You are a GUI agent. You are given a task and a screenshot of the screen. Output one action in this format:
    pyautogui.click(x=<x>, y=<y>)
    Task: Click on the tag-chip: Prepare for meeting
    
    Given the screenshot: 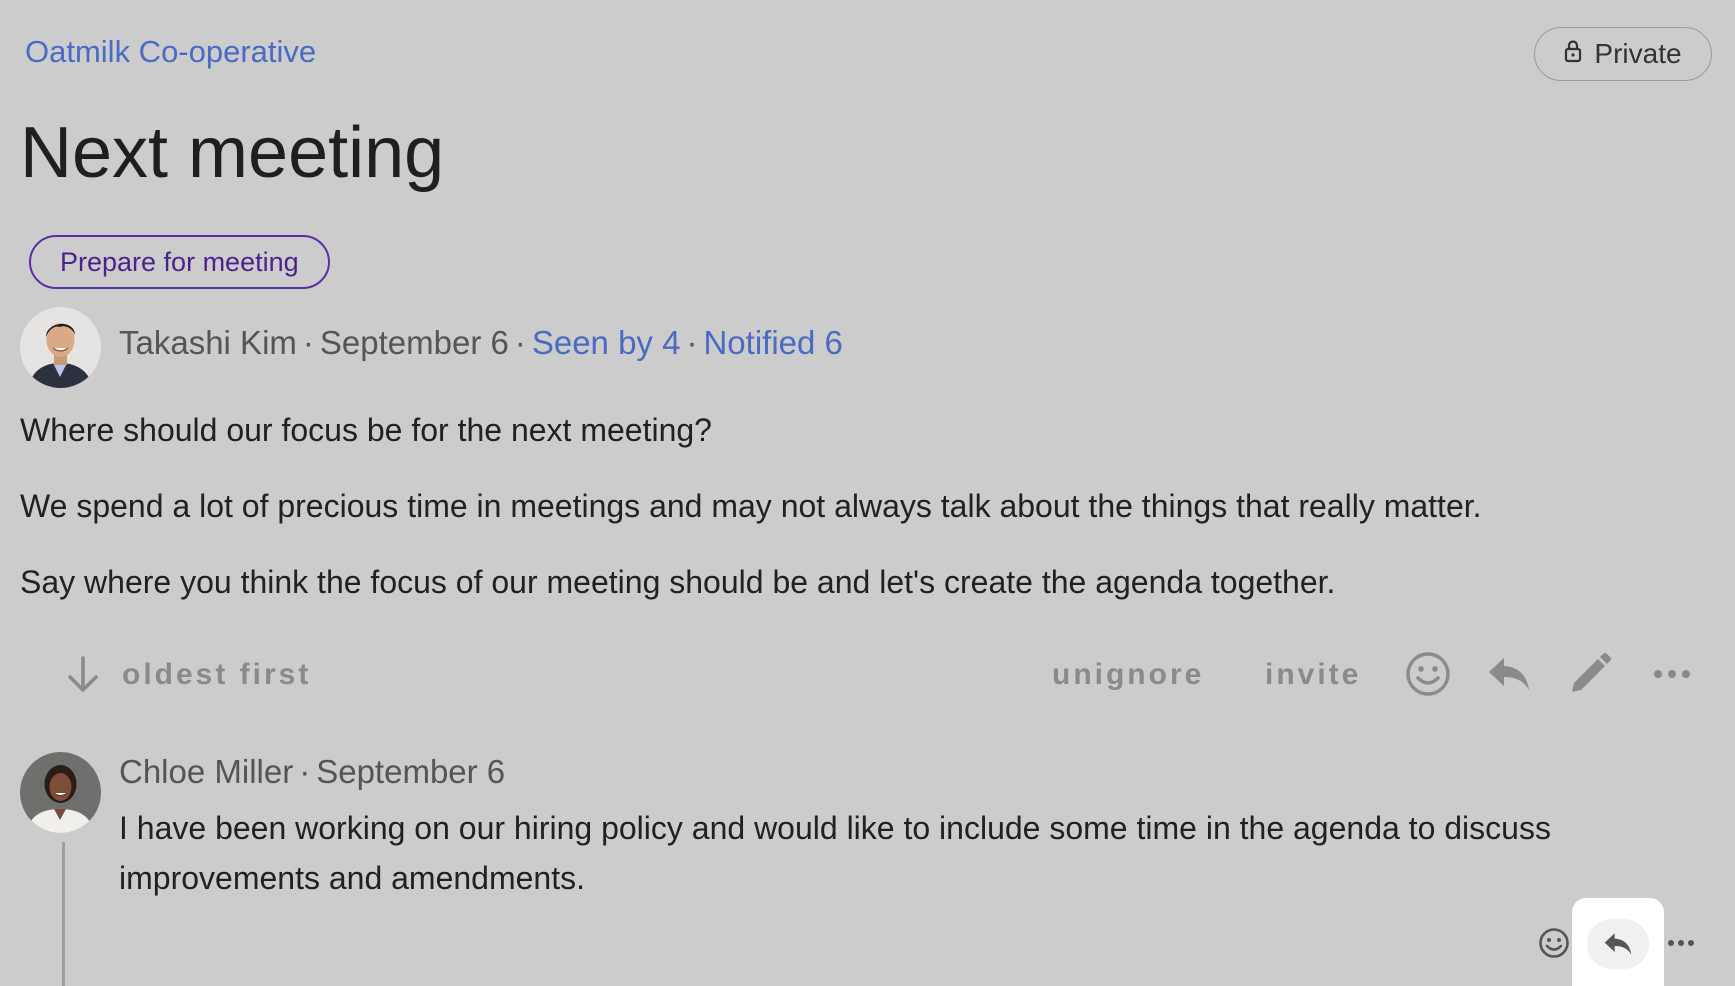 What is the action you would take?
    pyautogui.click(x=179, y=262)
    